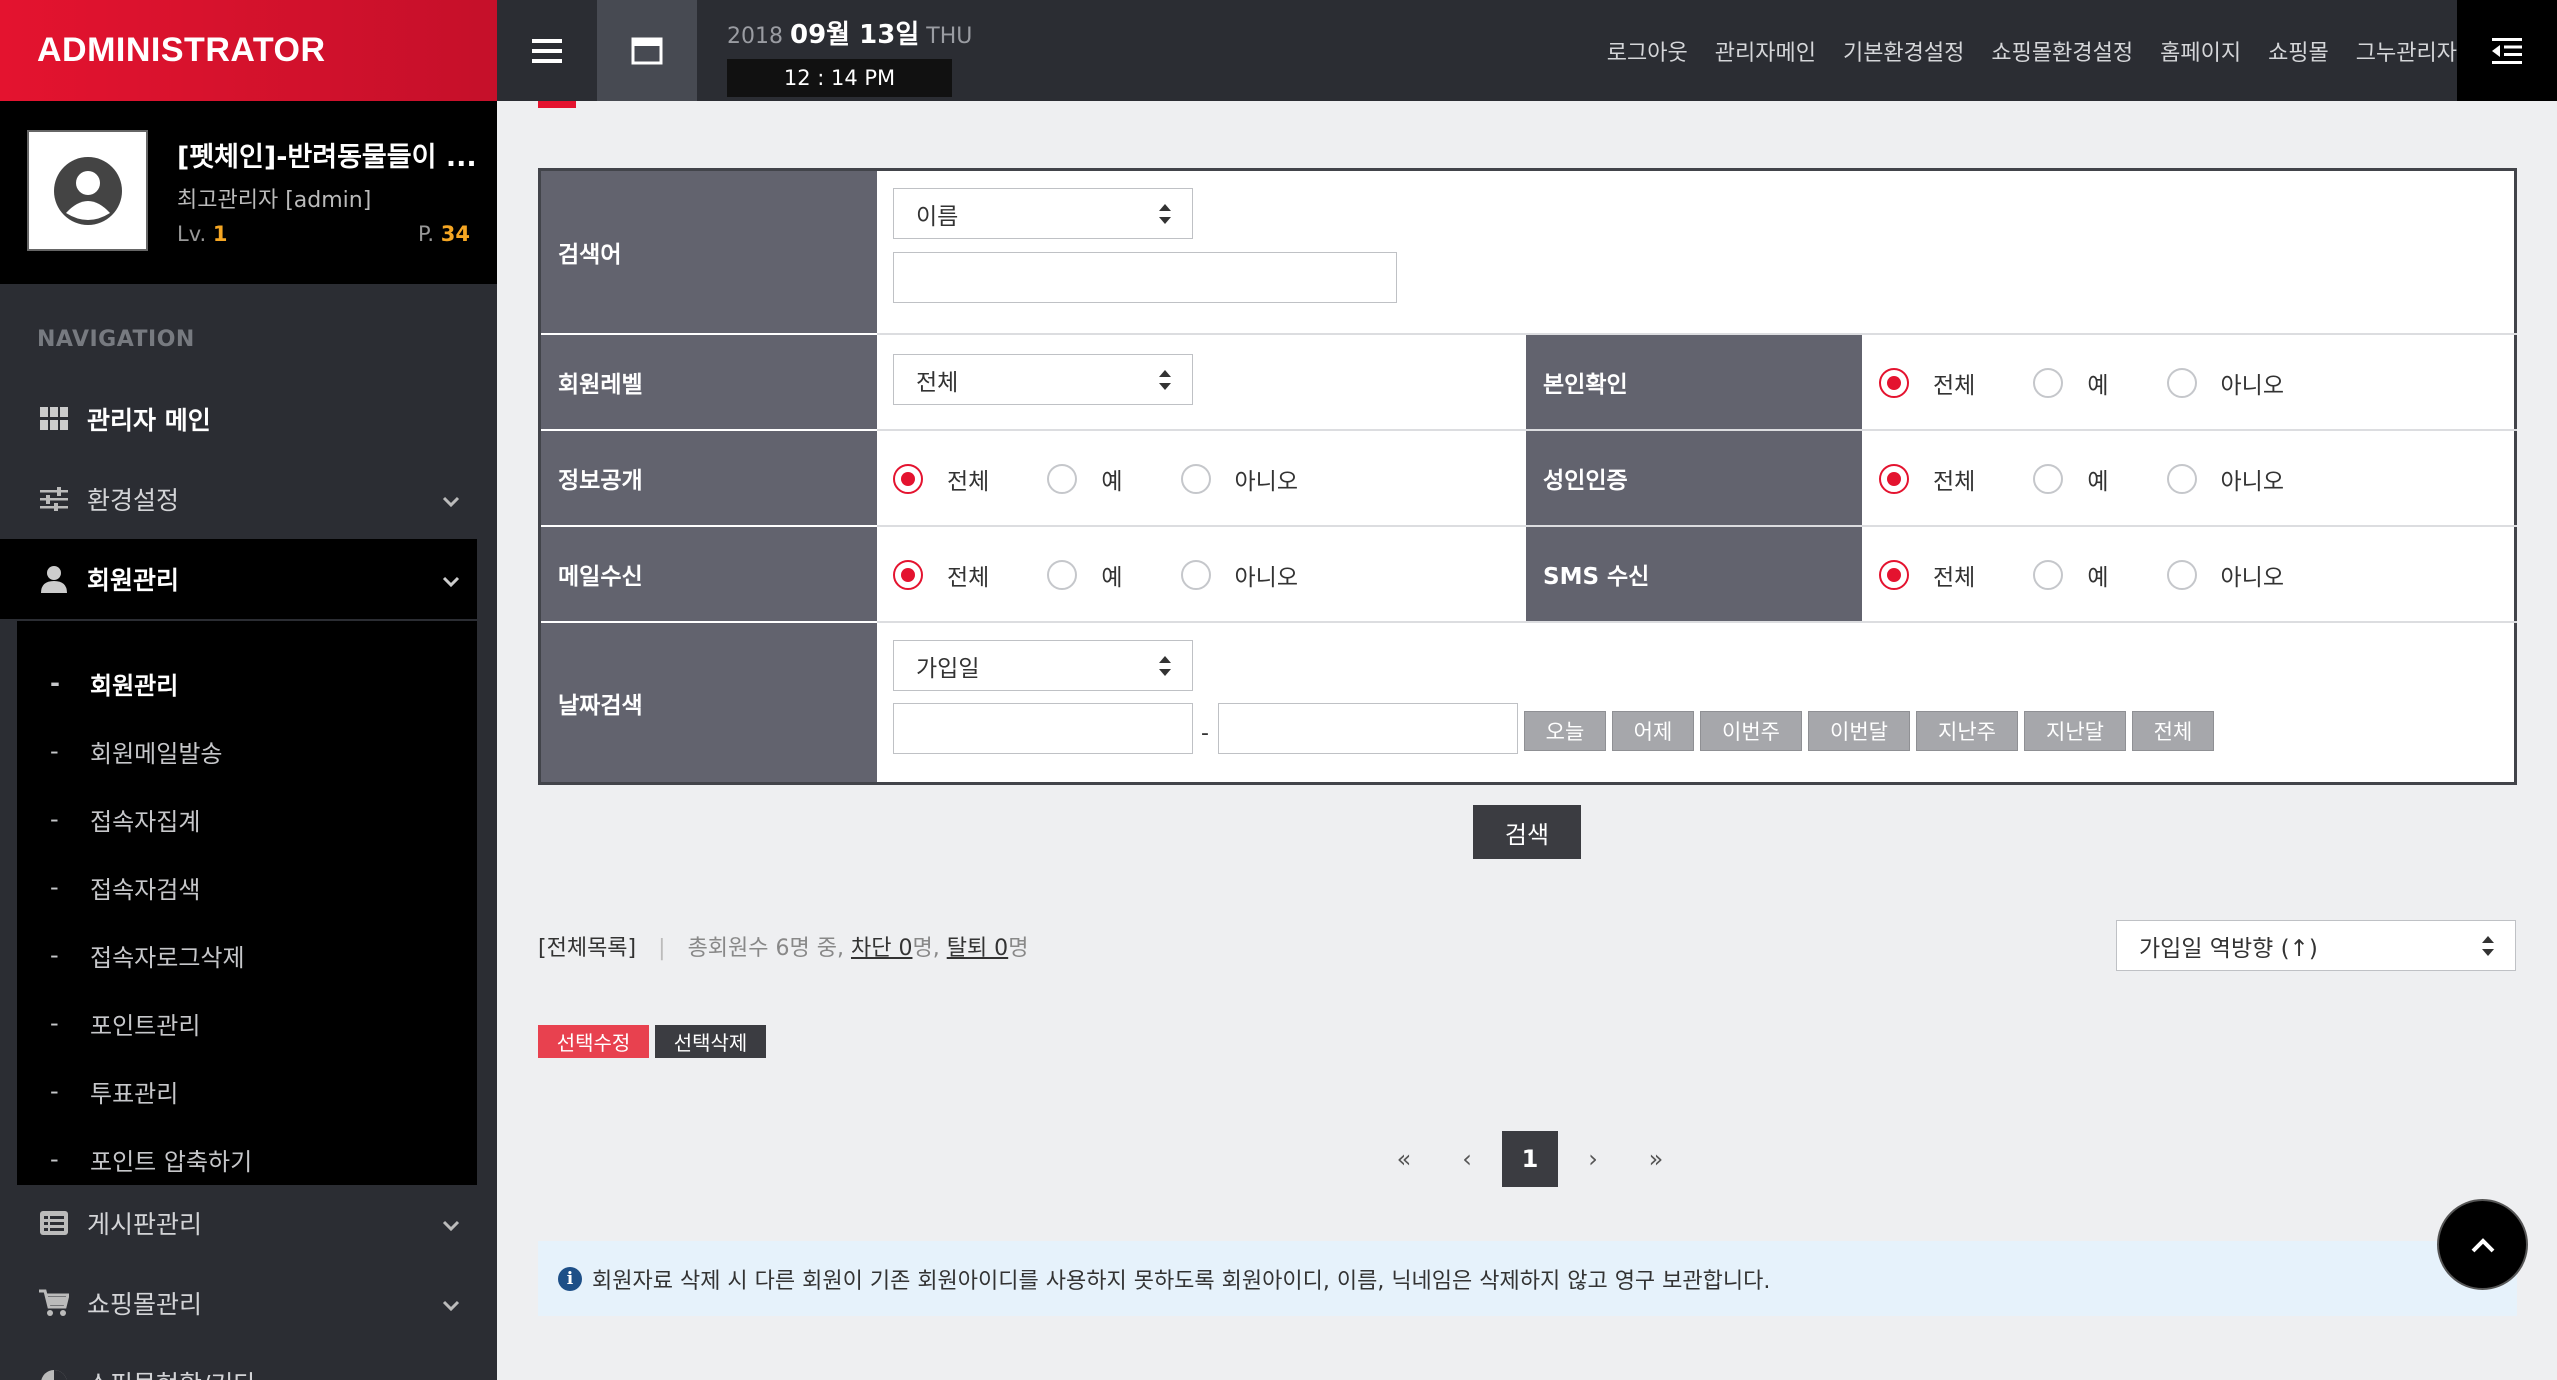 The image size is (2557, 1380). I want to click on window-icon, so click(647, 50).